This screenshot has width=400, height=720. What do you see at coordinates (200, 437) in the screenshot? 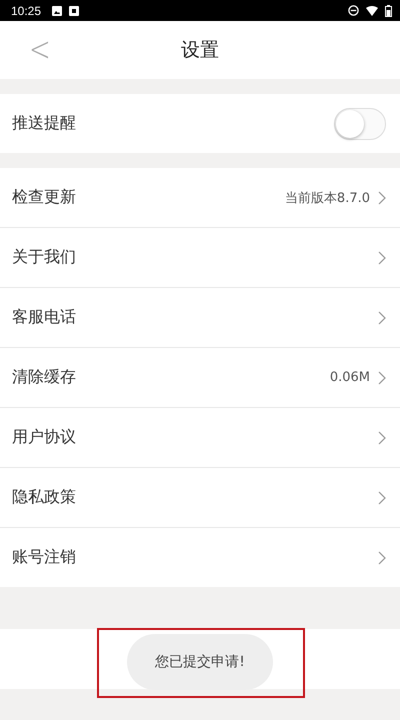
I see `settings-row: 用户协议` at bounding box center [200, 437].